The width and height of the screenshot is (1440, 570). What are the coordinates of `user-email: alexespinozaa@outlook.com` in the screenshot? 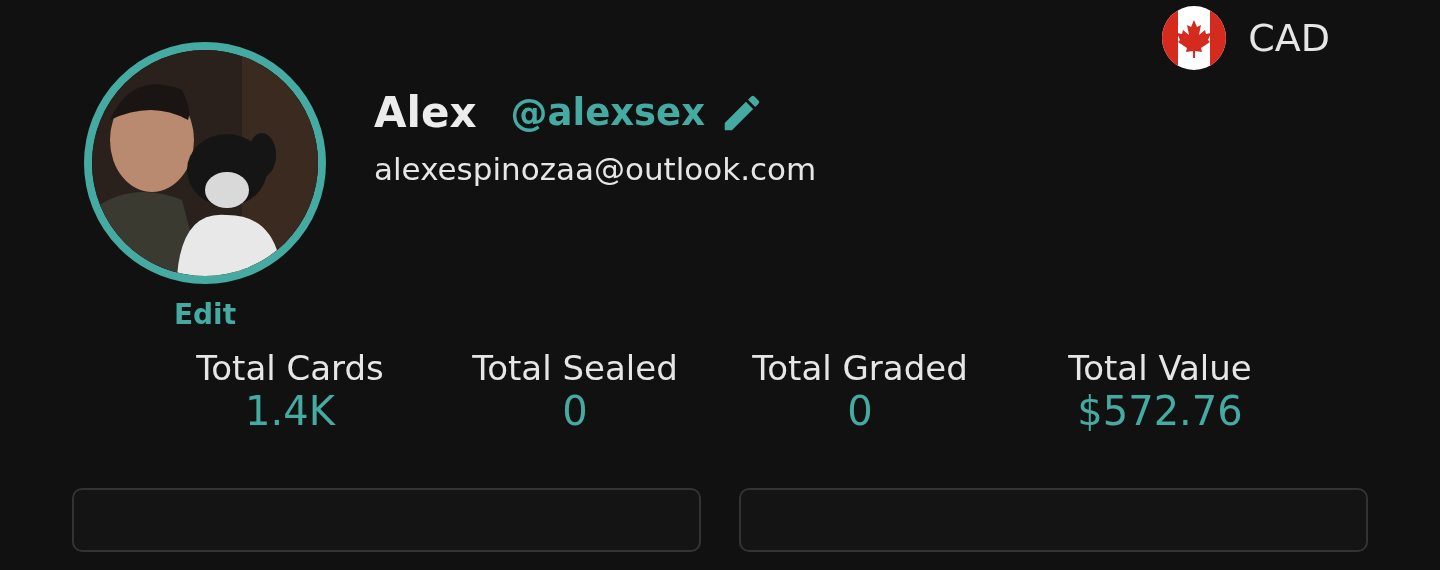 It's located at (595, 169).